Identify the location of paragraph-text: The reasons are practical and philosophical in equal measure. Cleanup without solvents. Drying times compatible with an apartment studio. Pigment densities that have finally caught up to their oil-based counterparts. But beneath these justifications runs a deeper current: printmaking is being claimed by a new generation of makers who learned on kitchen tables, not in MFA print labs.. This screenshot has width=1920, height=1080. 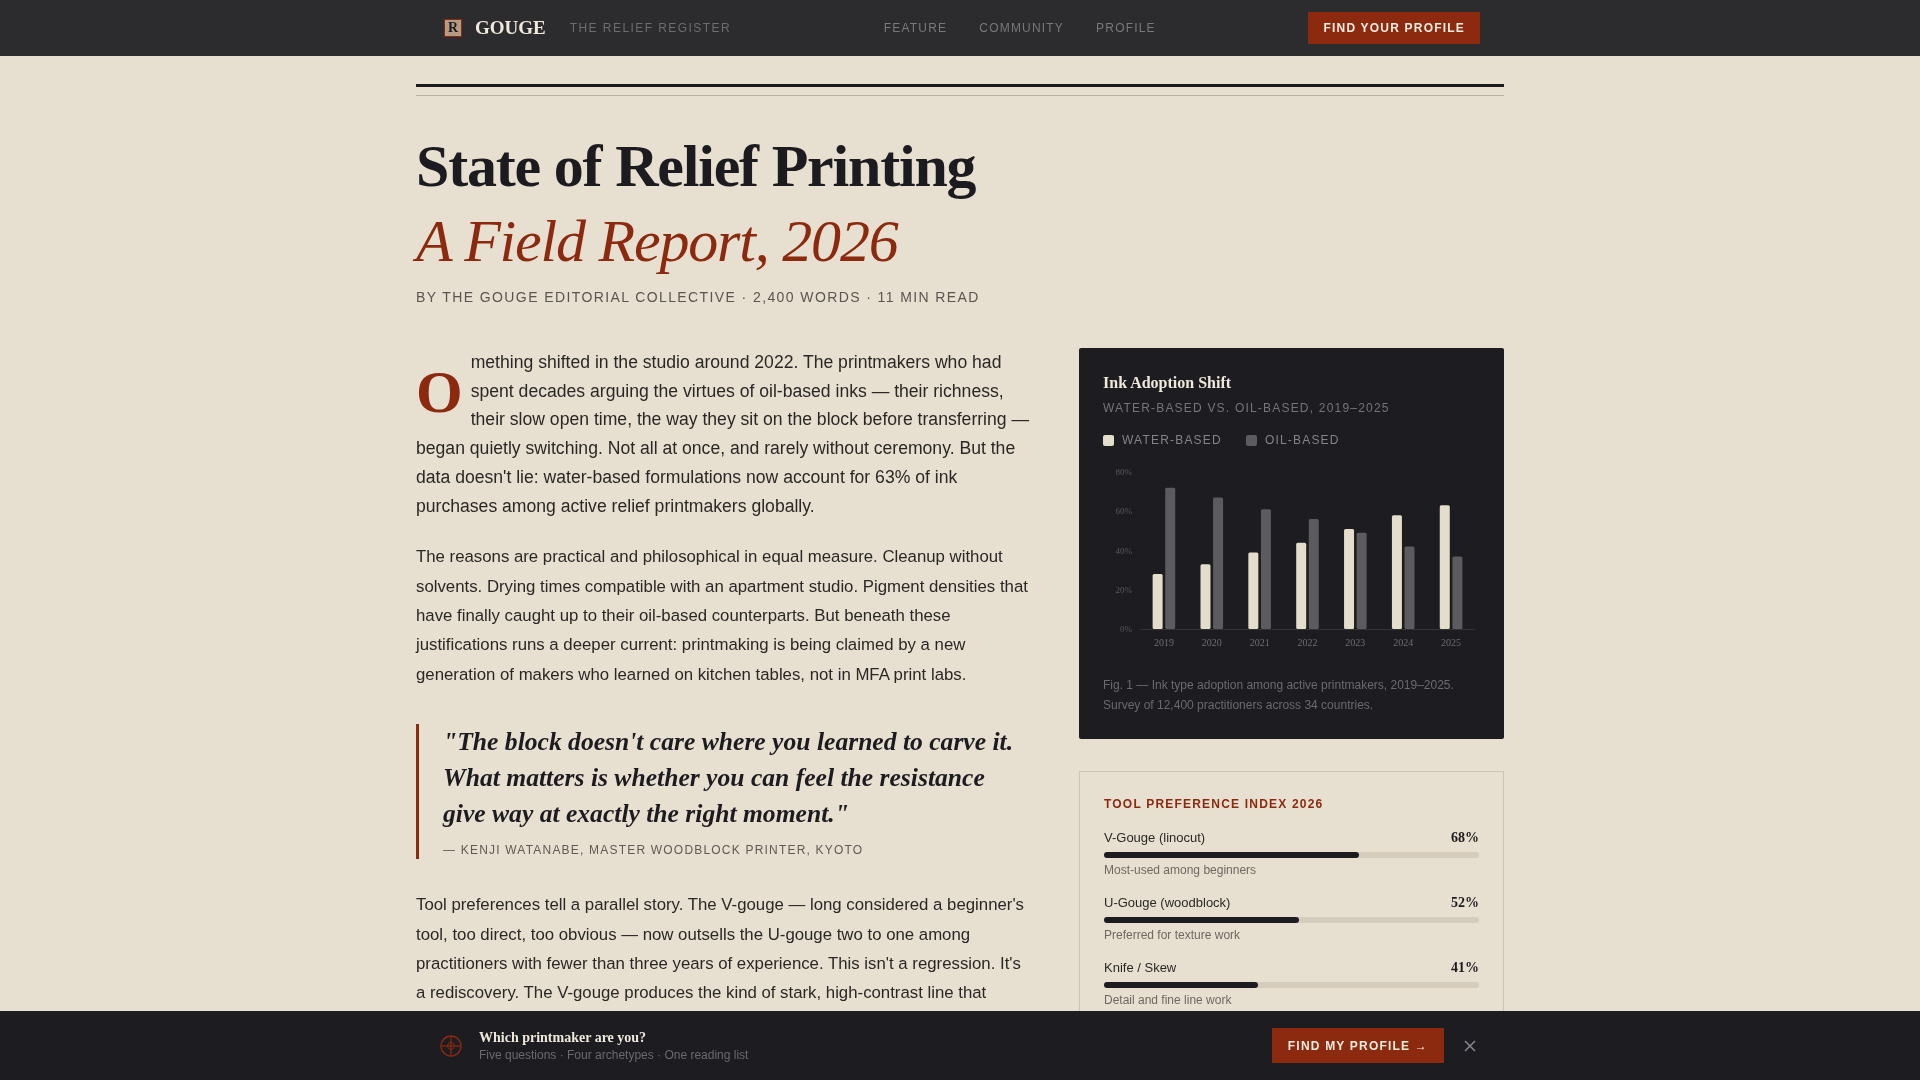
(722, 616).